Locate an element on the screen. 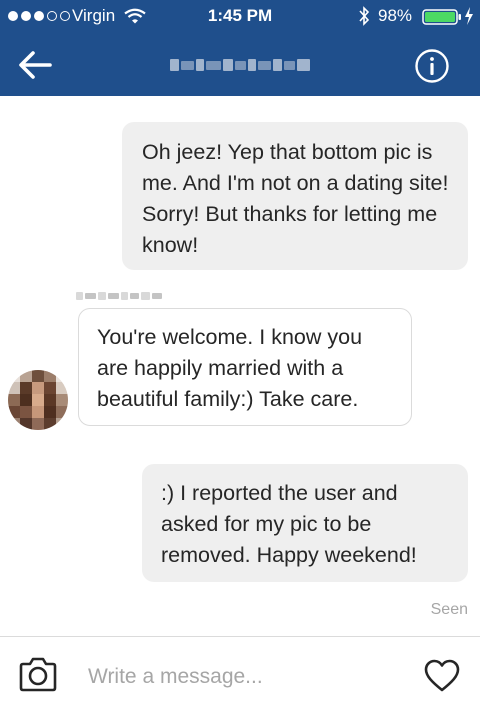 The width and height of the screenshot is (480, 714). status-bar: Virgin 1:45 PM 98% is located at coordinates (240, 17).